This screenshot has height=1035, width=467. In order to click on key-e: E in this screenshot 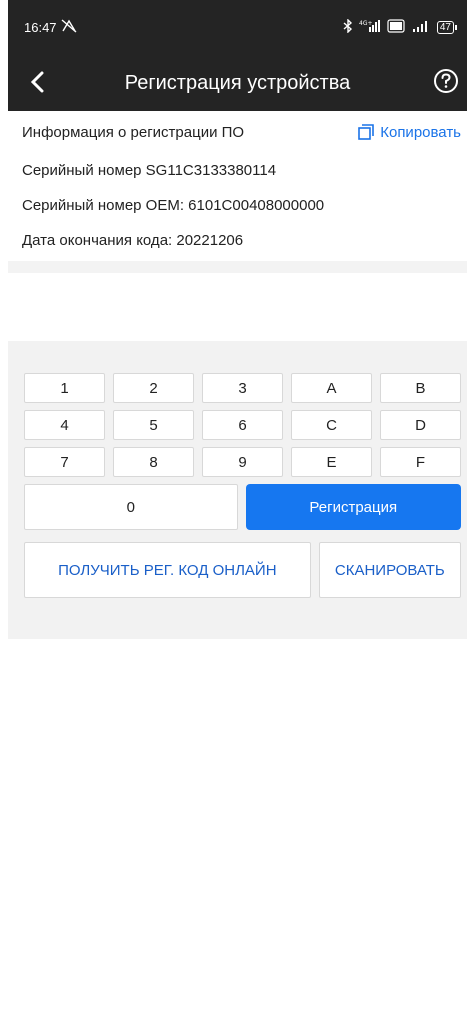, I will do `click(331, 462)`.